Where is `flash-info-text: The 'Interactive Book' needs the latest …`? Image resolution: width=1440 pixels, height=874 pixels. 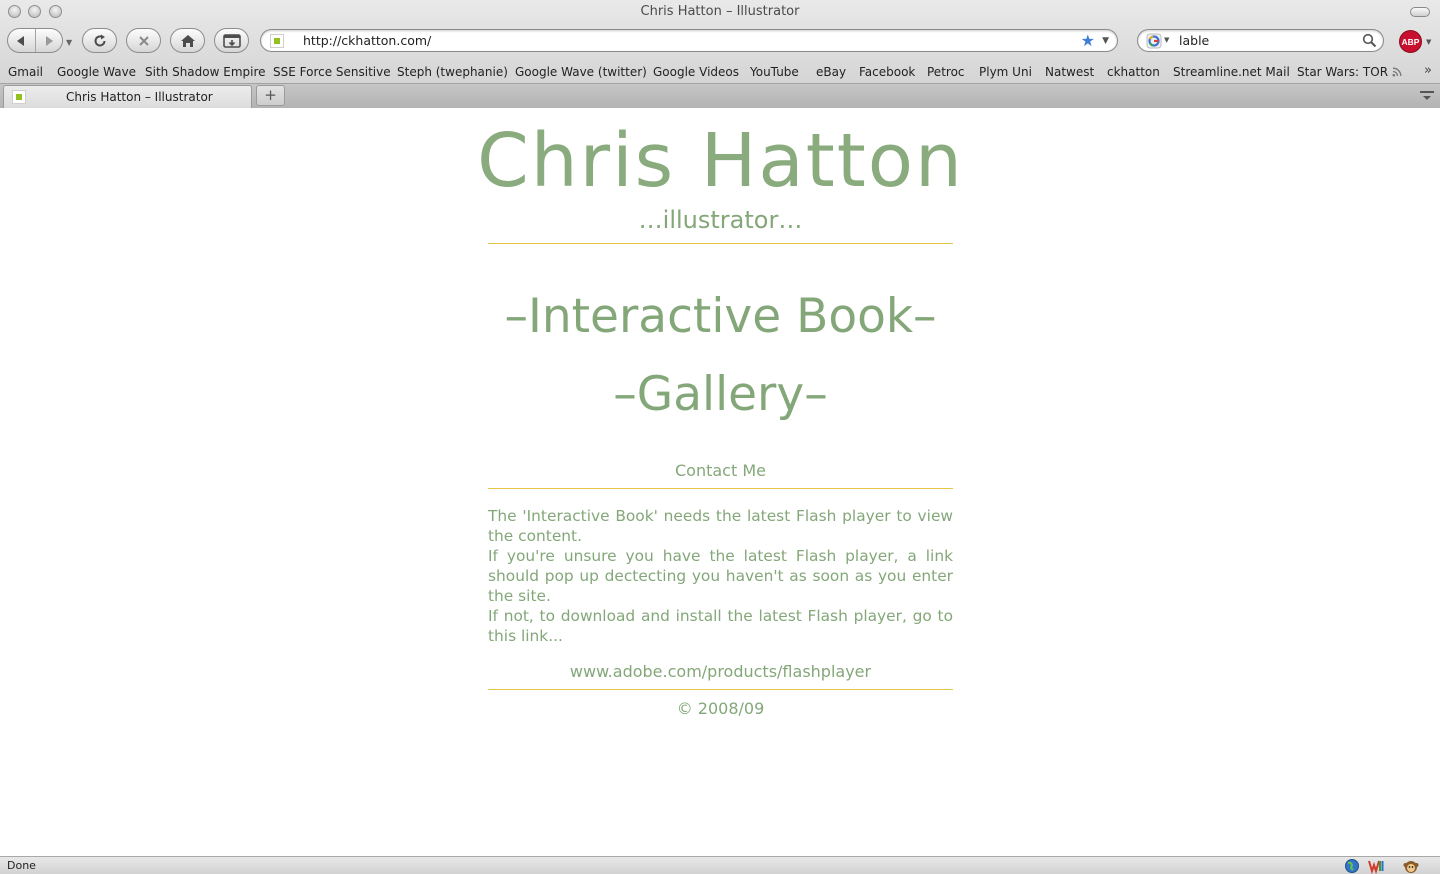 flash-info-text: The 'Interactive Book' needs the latest … is located at coordinates (720, 576).